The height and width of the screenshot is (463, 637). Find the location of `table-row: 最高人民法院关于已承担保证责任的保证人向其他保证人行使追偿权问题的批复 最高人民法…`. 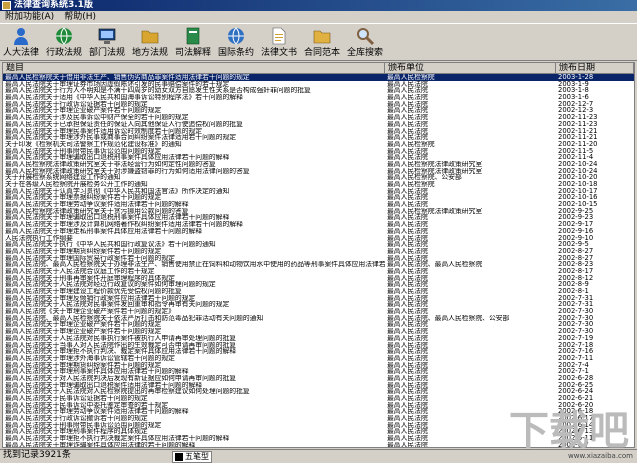

table-row: 最高人民法院关于已承担保证责任的保证人向其他保证人行使追偿权问题的批复 最高人民法… is located at coordinates (318, 124).